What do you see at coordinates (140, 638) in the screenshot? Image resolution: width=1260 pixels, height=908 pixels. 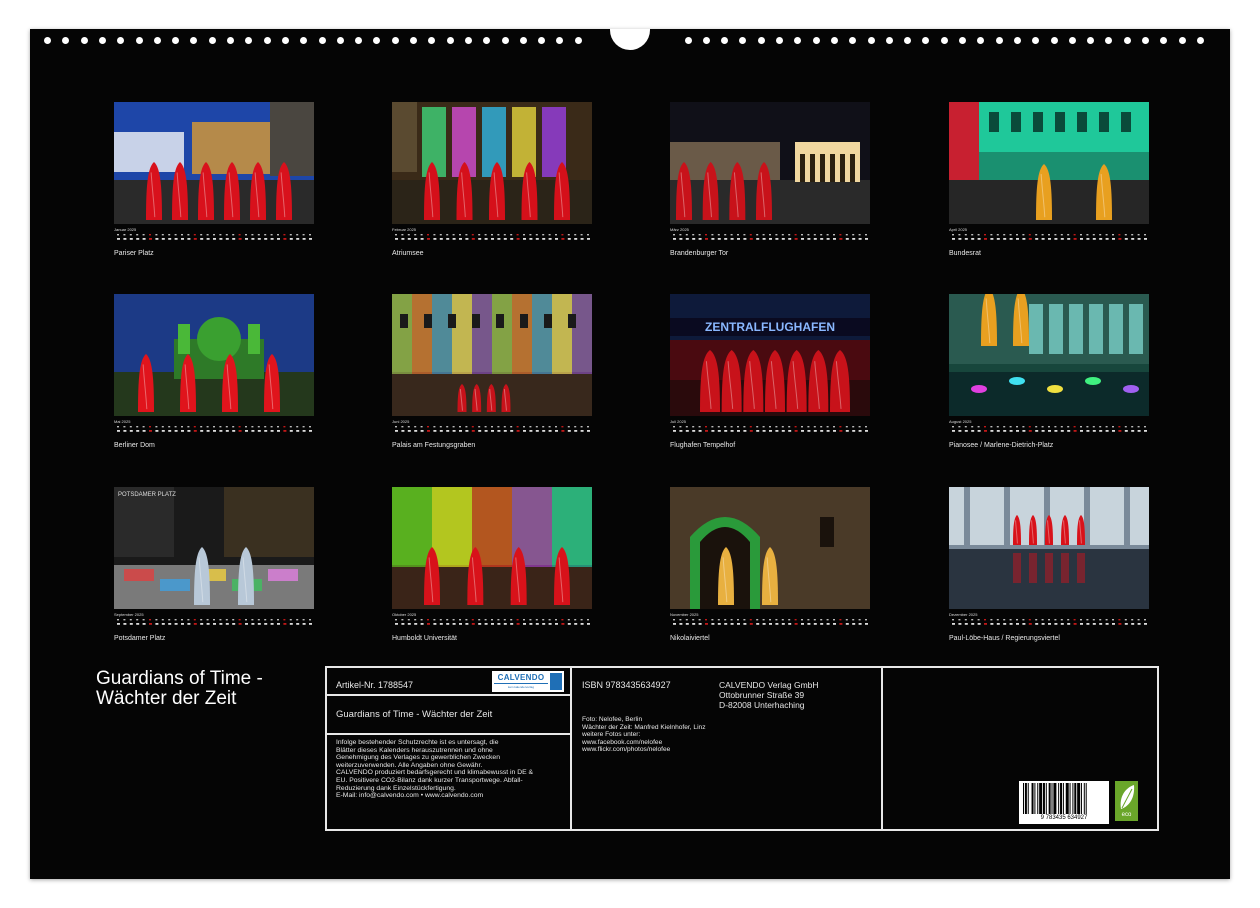 I see `month-caption: Potsdamer Platz` at bounding box center [140, 638].